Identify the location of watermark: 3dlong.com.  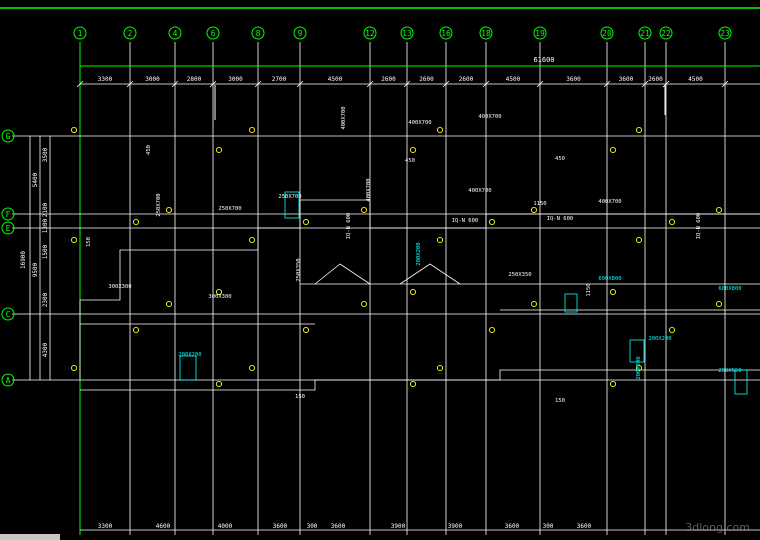
(717, 527).